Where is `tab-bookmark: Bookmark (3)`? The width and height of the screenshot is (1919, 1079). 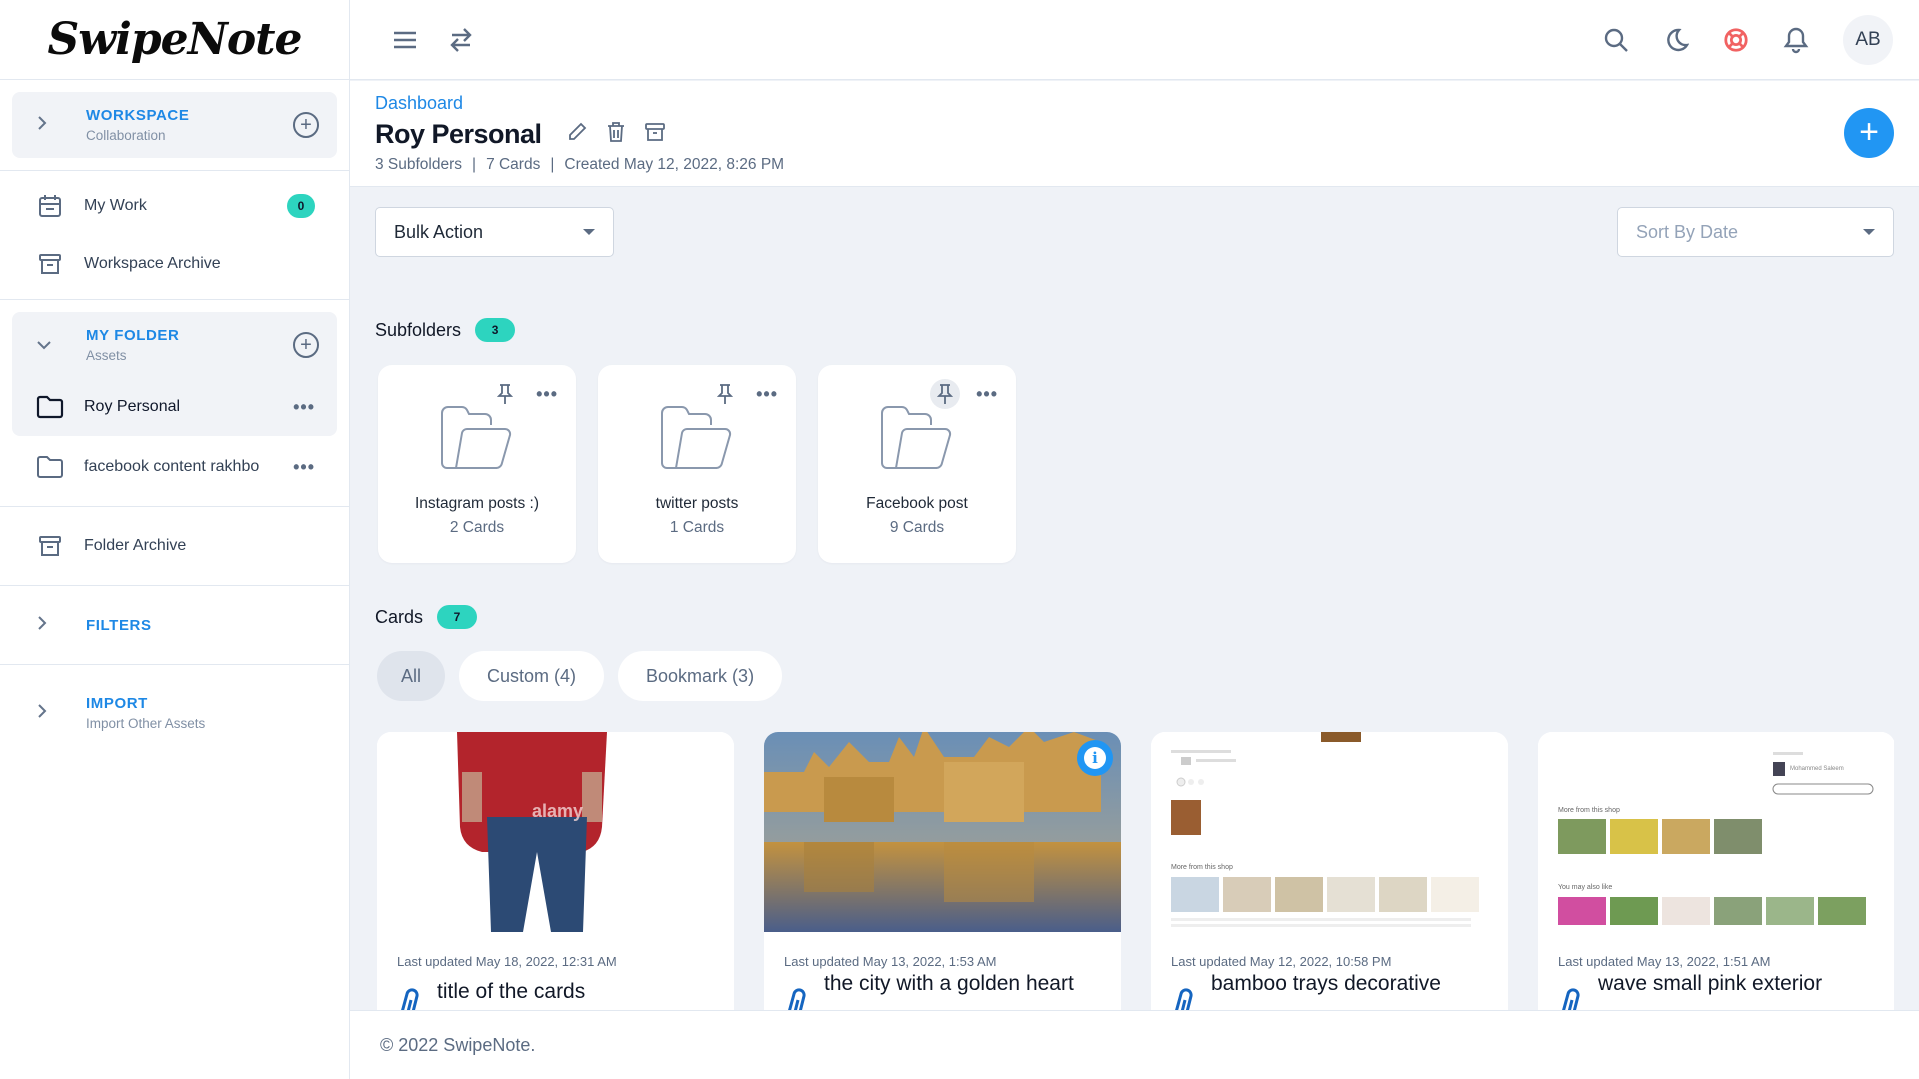 tab-bookmark: Bookmark (3) is located at coordinates (700, 676).